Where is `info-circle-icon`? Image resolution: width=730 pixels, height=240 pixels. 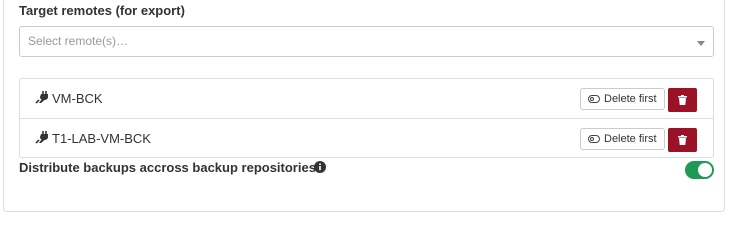 info-circle-icon is located at coordinates (320, 167).